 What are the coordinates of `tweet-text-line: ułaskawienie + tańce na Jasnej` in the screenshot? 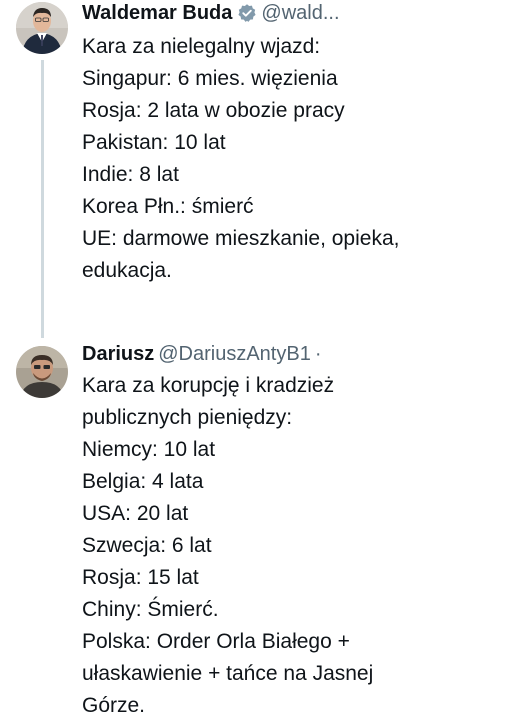 It's located at (228, 673).